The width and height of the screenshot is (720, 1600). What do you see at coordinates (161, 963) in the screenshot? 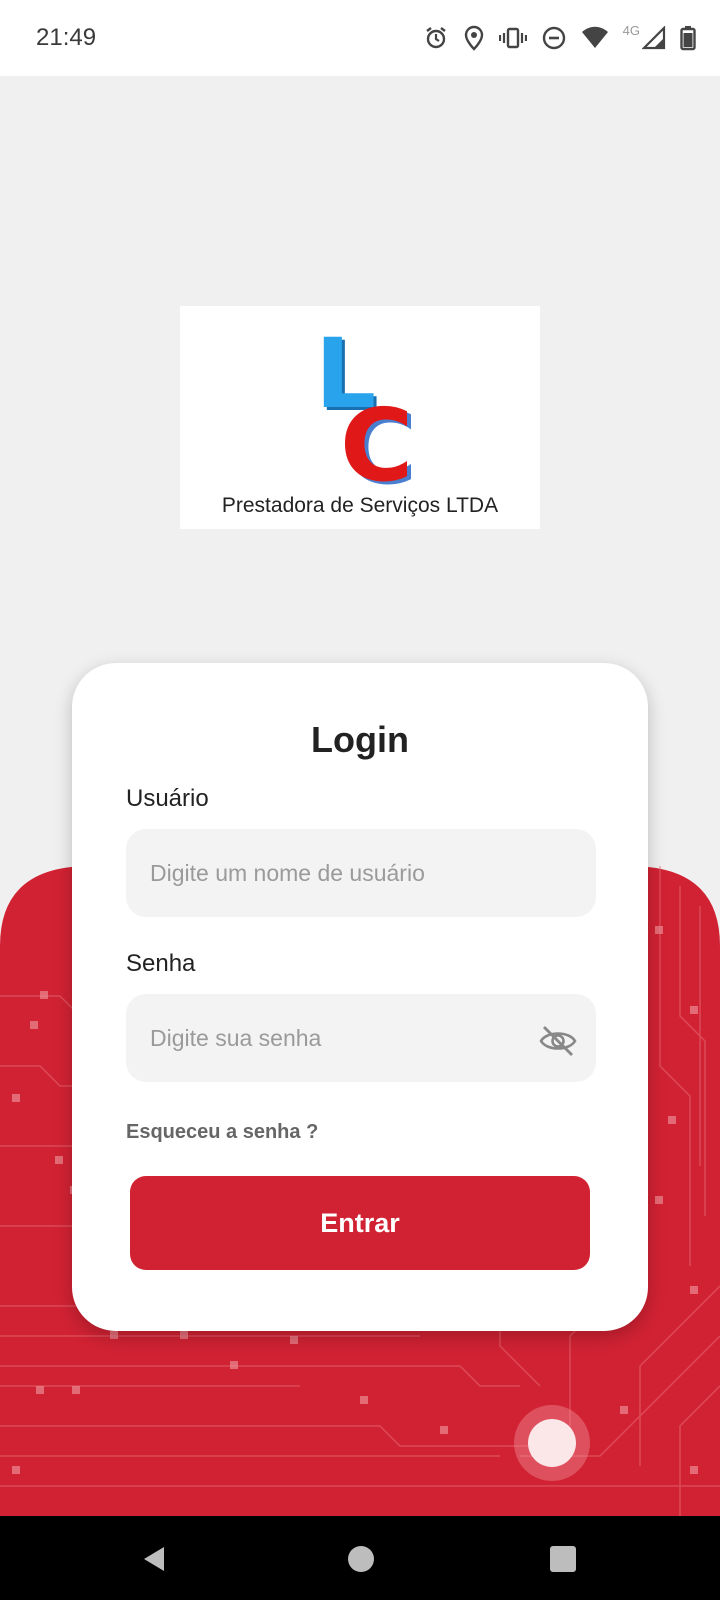
I see `password-label: Senha` at bounding box center [161, 963].